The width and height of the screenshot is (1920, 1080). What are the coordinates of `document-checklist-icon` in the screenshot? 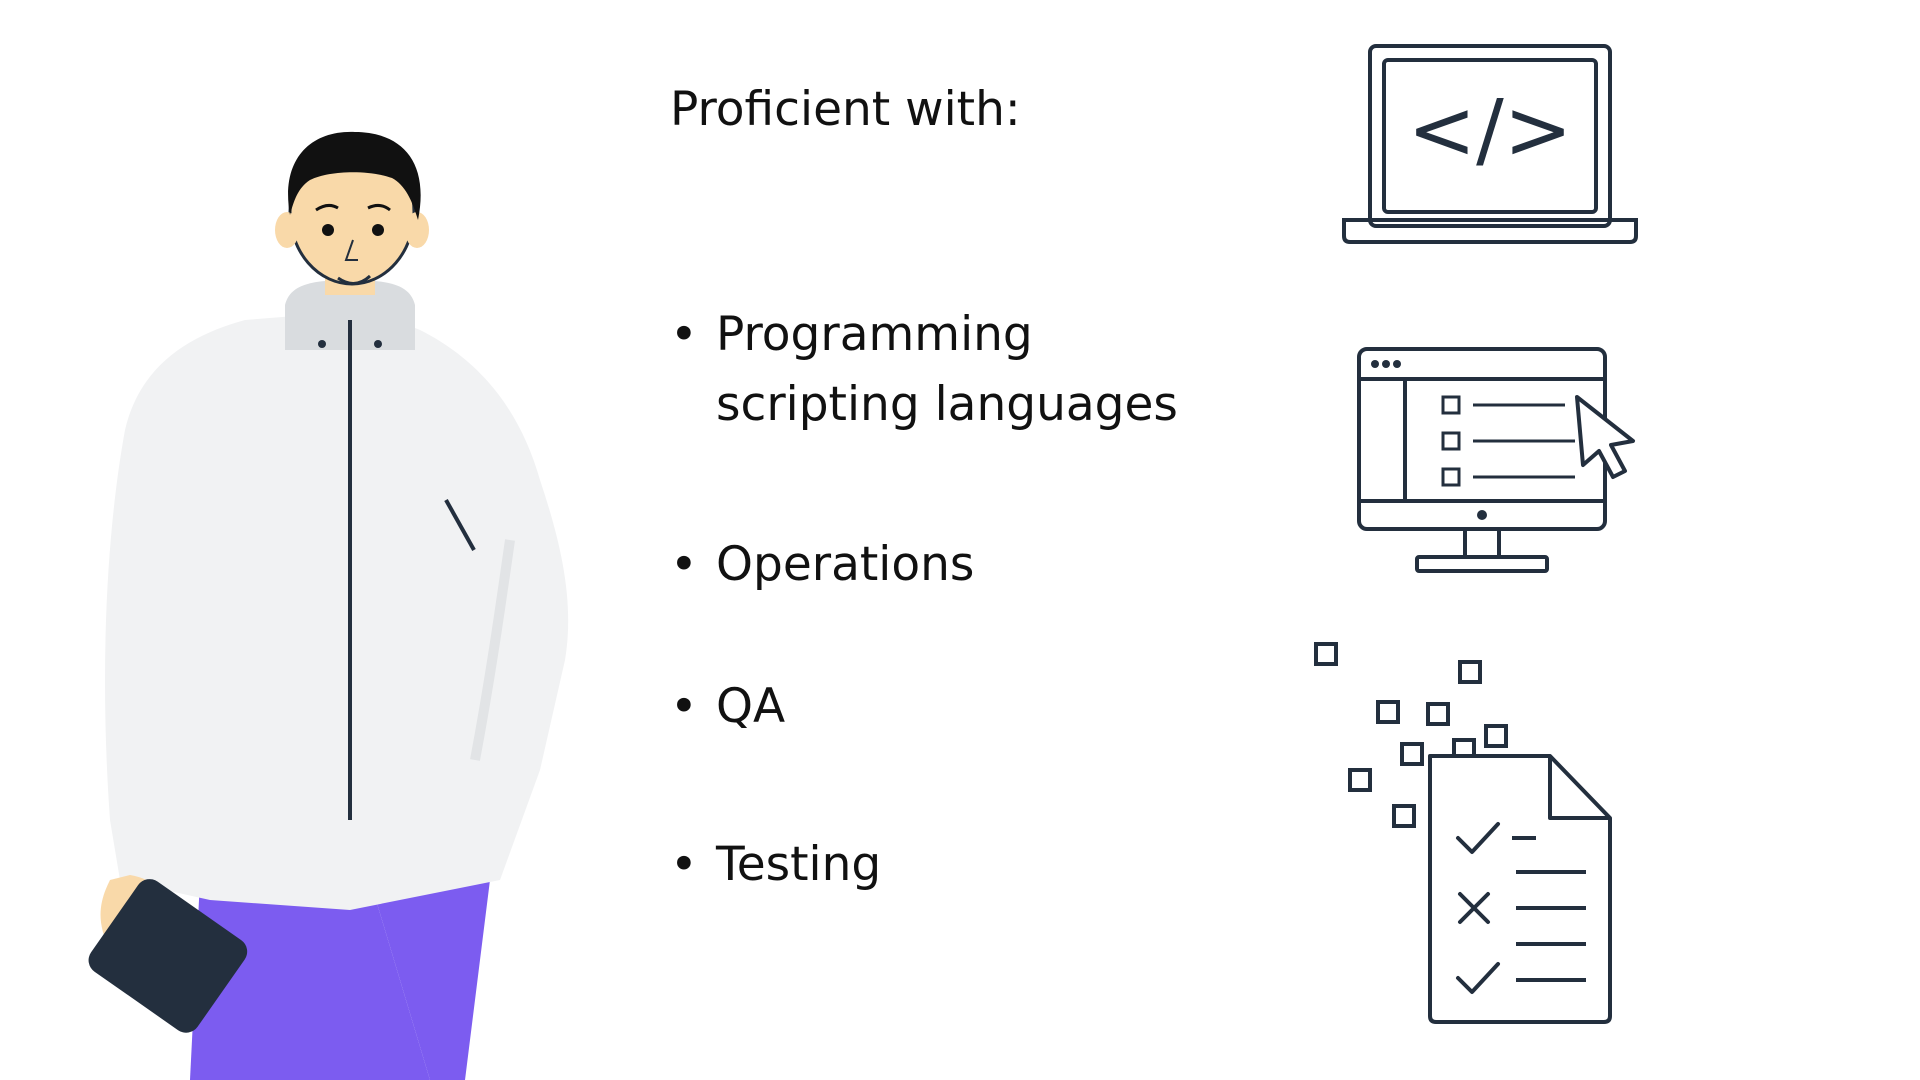 It's located at (1463, 833).